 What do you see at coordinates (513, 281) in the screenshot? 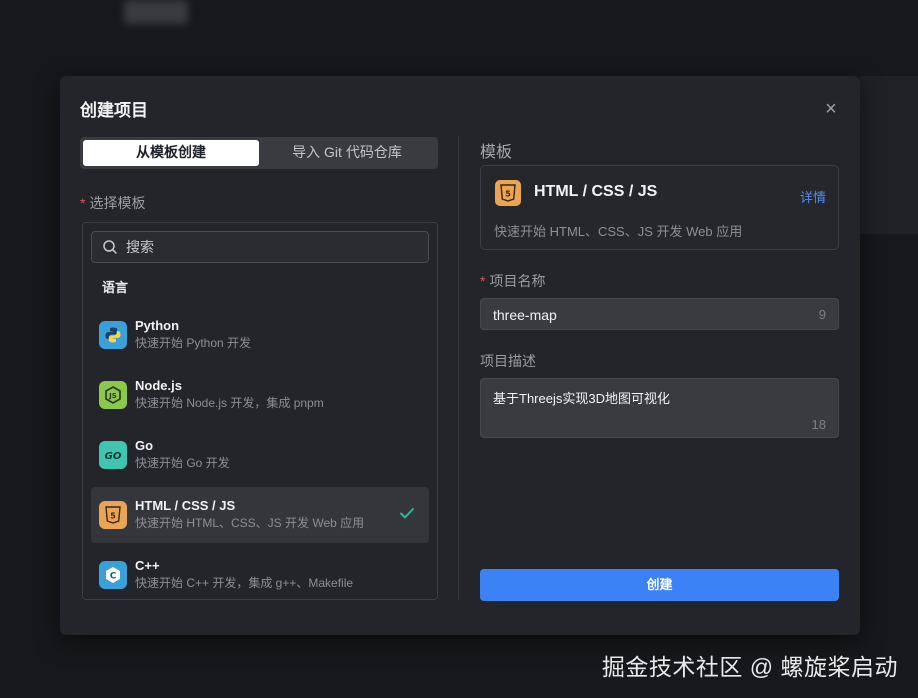
I see `project-name-label: * 项目名称` at bounding box center [513, 281].